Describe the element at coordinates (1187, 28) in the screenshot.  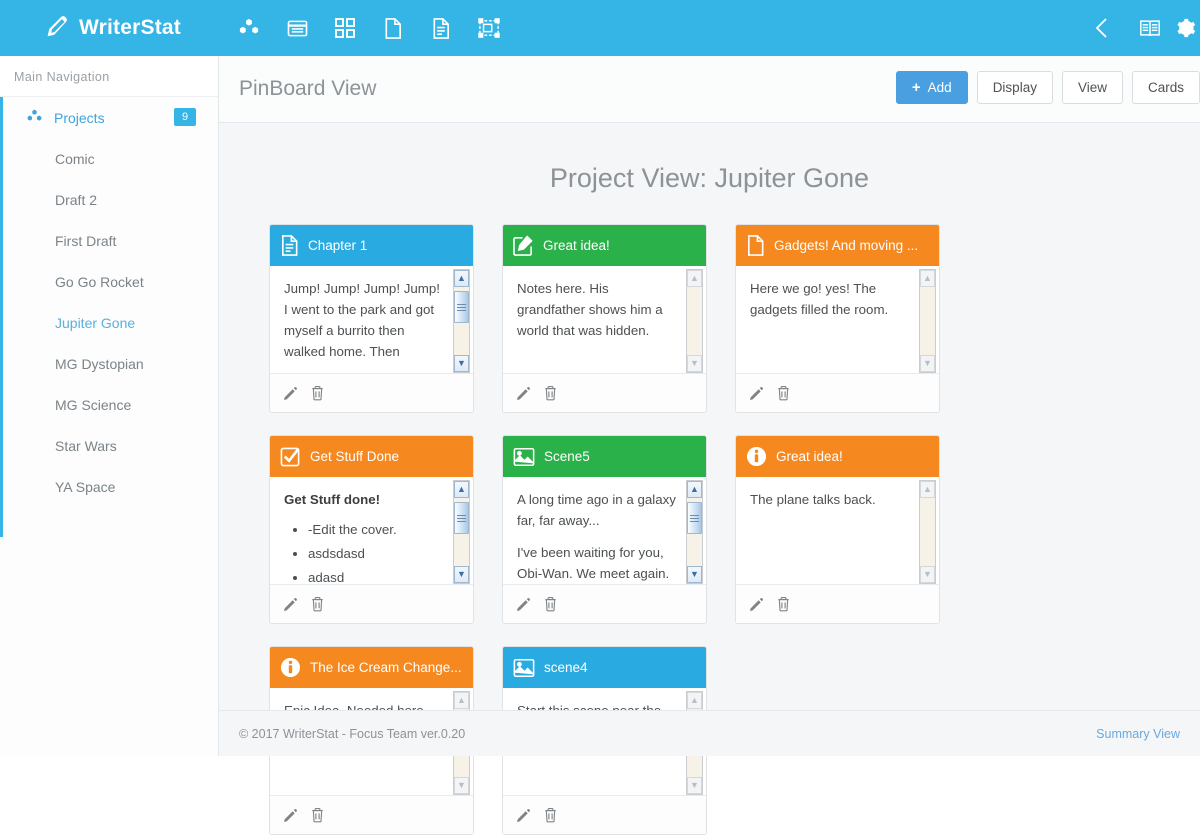
I see `gear-icon` at that location.